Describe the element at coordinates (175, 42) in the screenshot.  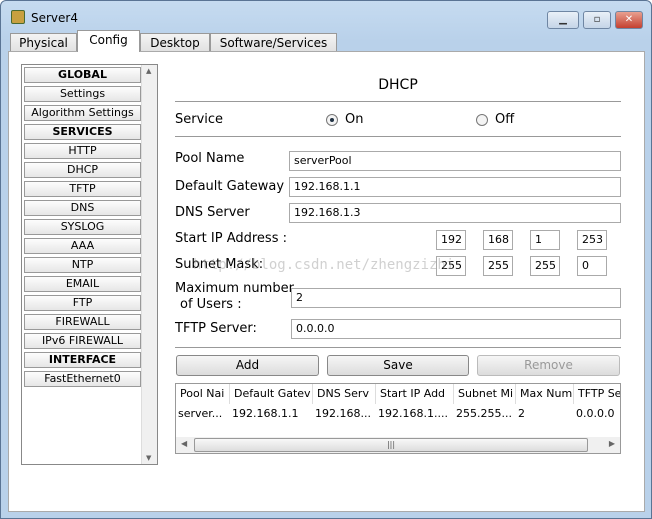
I see `tab-desktop: Desktop` at that location.